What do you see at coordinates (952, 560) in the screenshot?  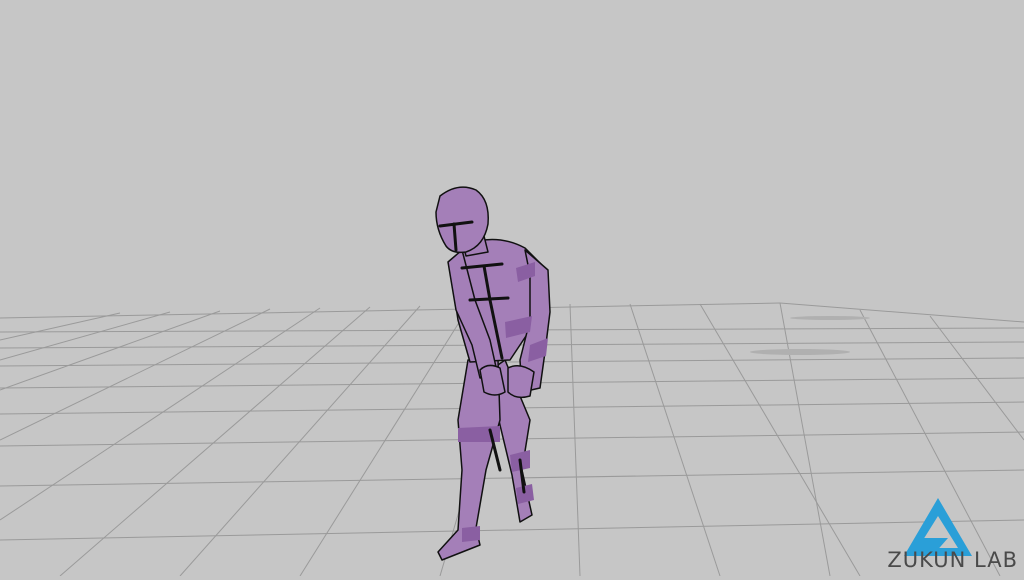 I see `brand-name: ZUKUN LAB` at bounding box center [952, 560].